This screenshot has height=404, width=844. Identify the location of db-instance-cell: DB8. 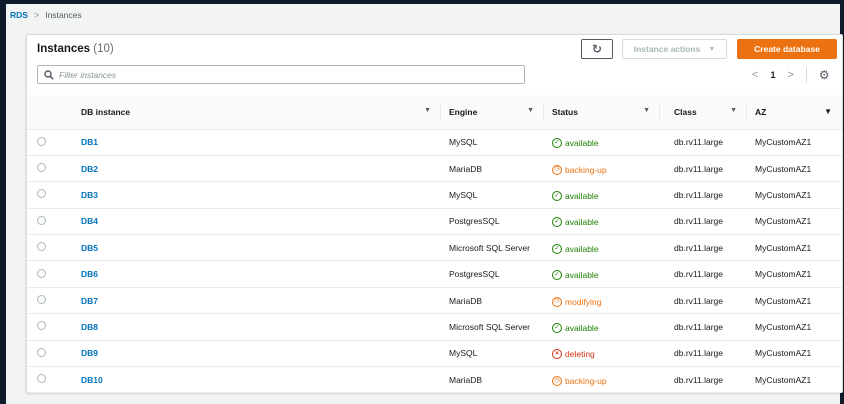
(256, 327).